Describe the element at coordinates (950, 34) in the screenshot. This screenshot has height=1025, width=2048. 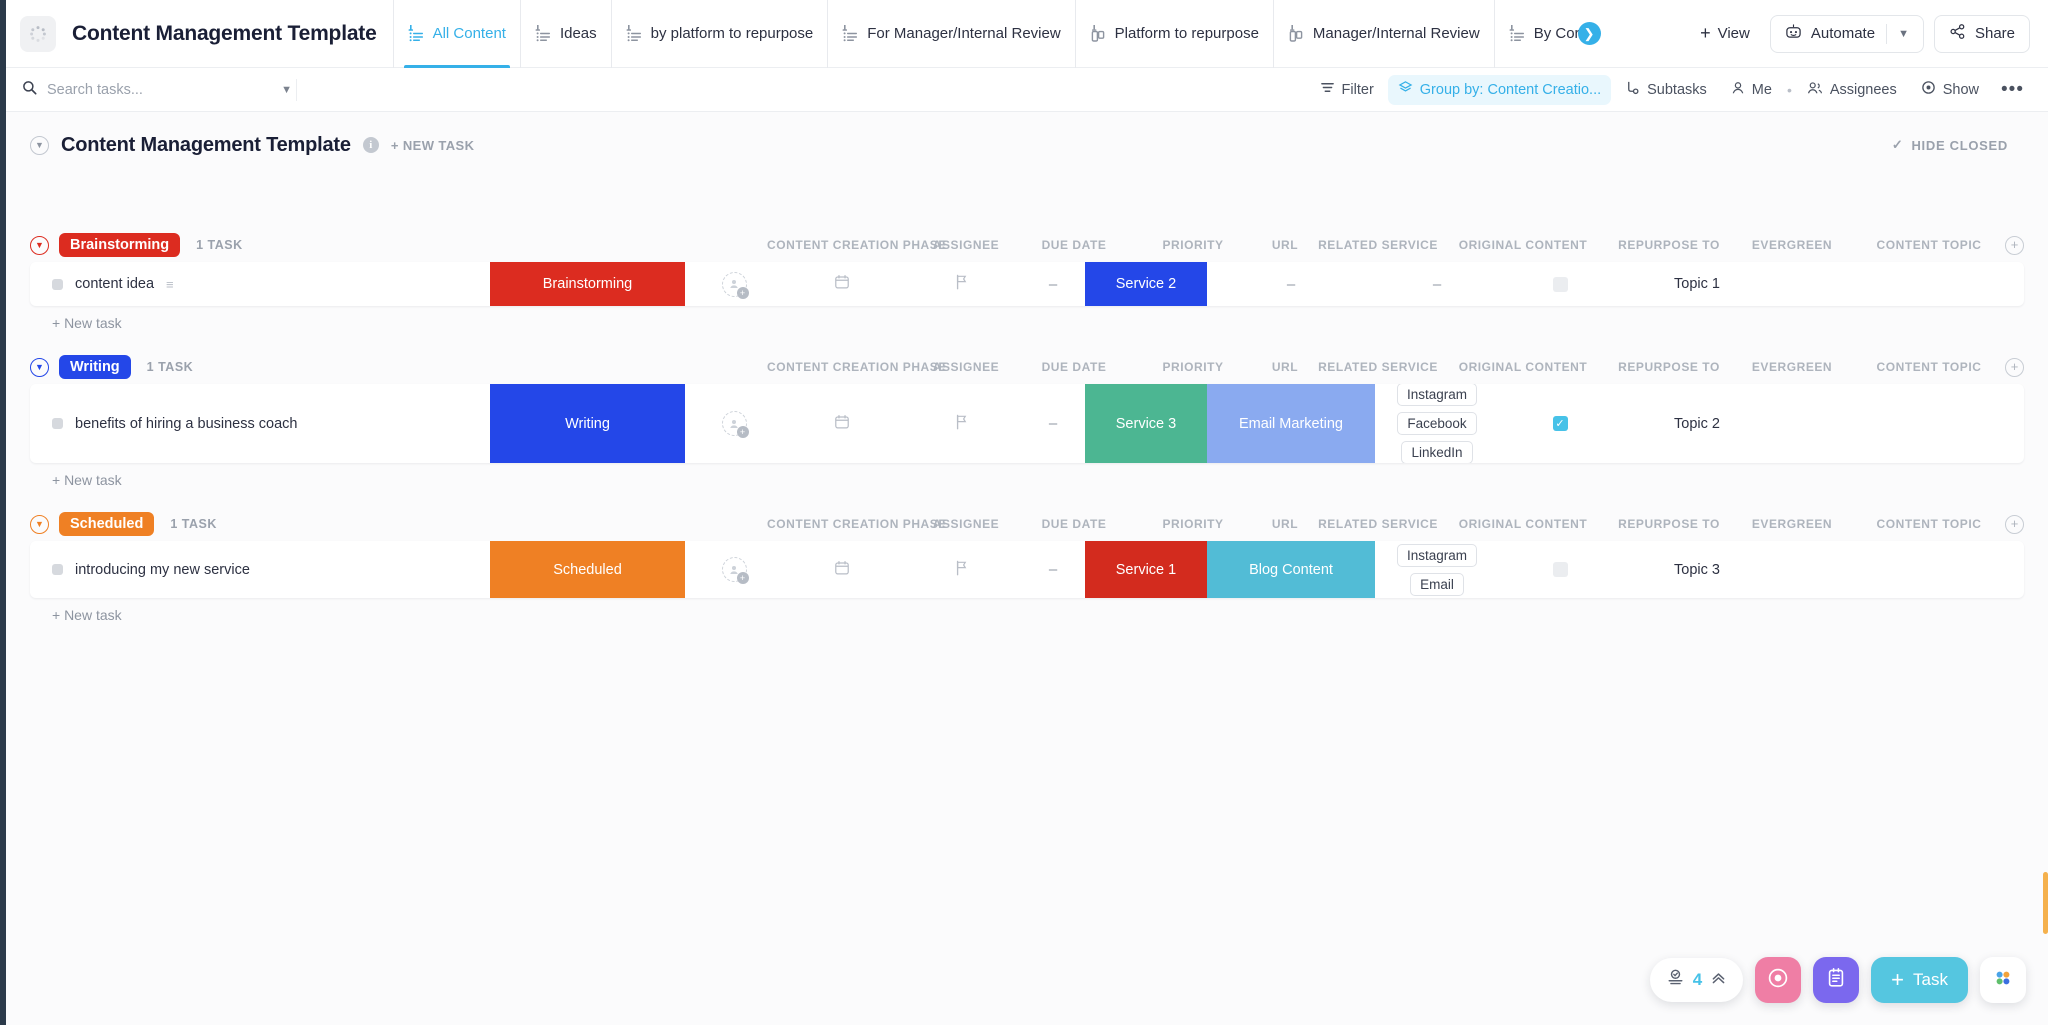
I see `tab-for-manager-internal-review: For Manager/Internal Review` at that location.